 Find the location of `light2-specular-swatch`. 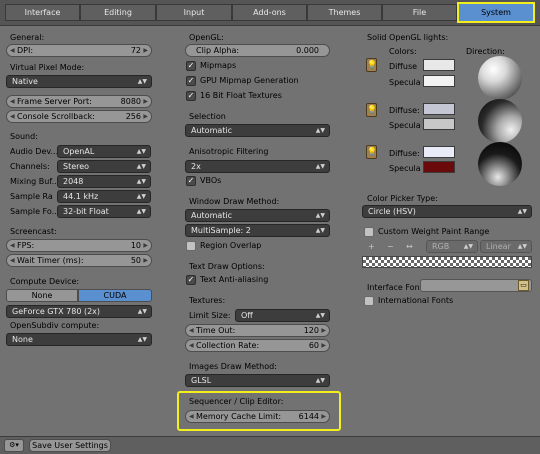

light2-specular-swatch is located at coordinates (439, 124).